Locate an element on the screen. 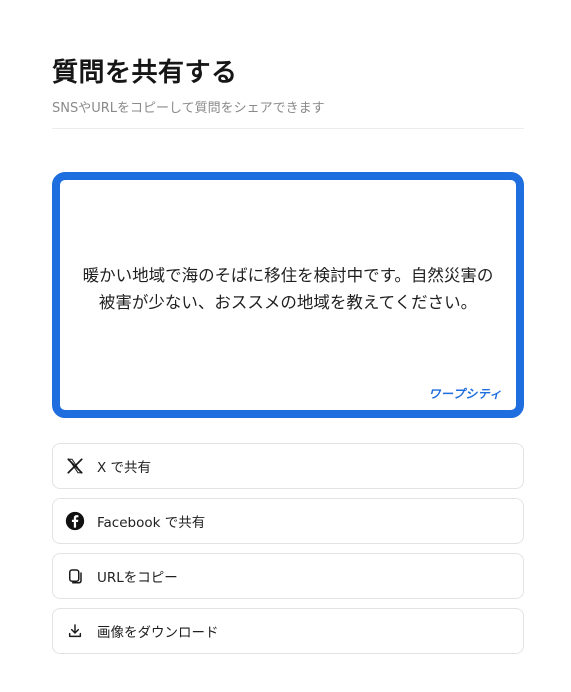 This screenshot has height=692, width=571. brand-logo: ワープシティ is located at coordinates (465, 394).